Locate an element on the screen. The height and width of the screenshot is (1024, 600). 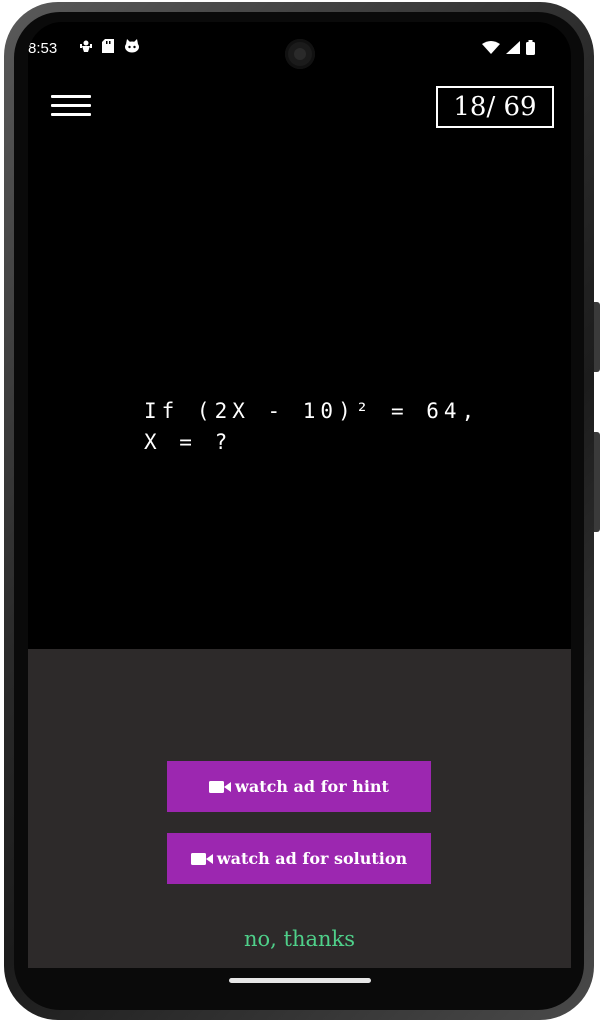
hamburger-menu-icon is located at coordinates (71, 108).